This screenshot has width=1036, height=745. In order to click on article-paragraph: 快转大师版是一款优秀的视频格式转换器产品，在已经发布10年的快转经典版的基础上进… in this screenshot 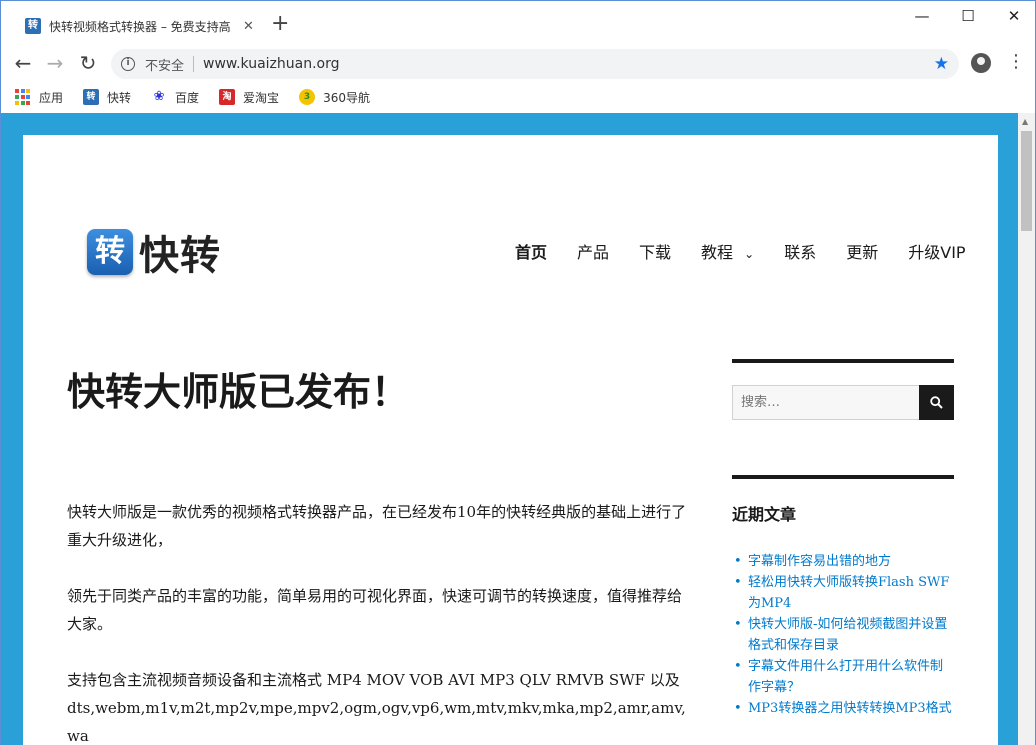, I will do `click(377, 526)`.